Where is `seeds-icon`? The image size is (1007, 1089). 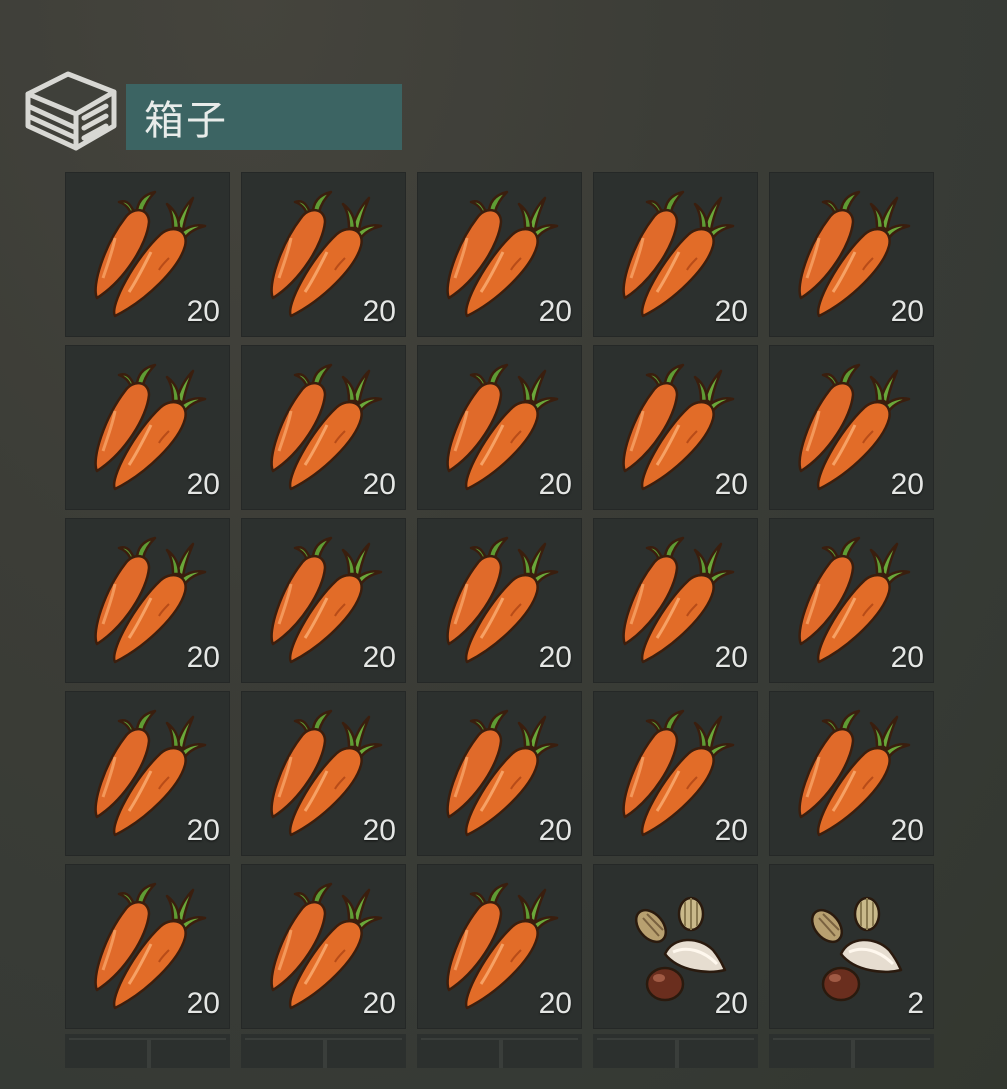 seeds-icon is located at coordinates (852, 945).